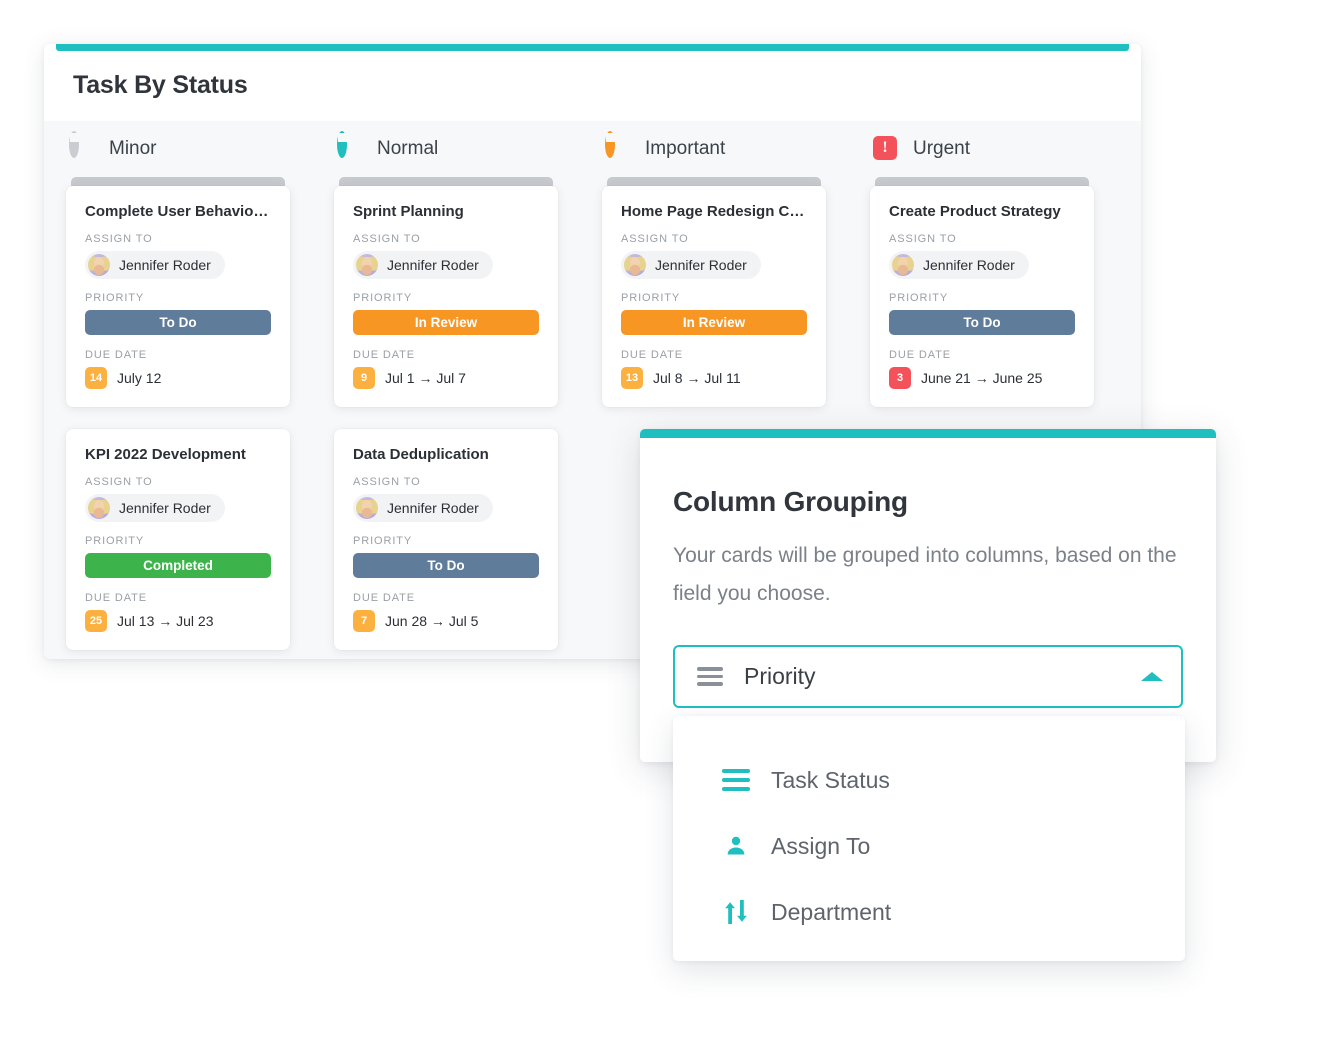  What do you see at coordinates (446, 149) in the screenshot?
I see `column-header-normal: Normal` at bounding box center [446, 149].